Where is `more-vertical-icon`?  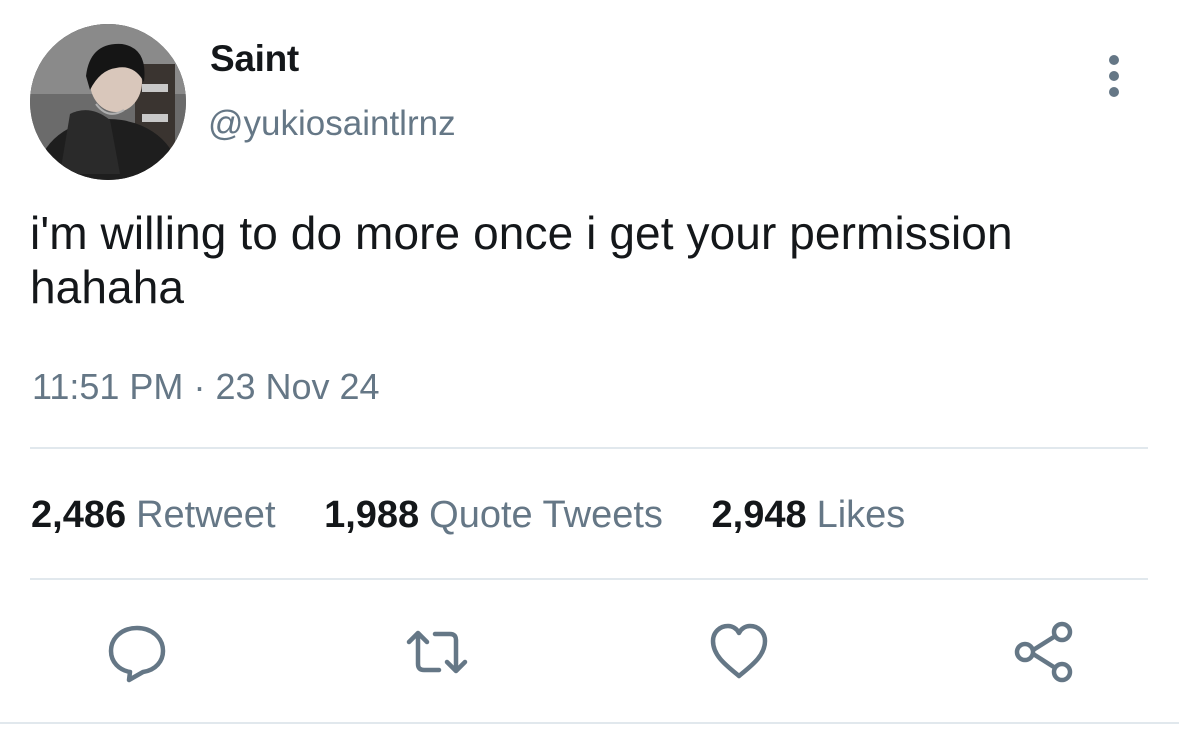
more-vertical-icon is located at coordinates (1114, 76).